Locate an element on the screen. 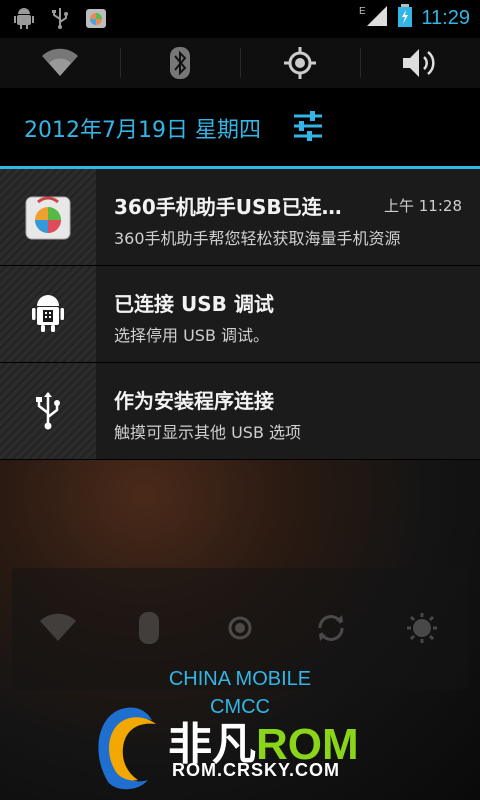 The width and height of the screenshot is (480, 800). wifi-toggle is located at coordinates (60, 63).